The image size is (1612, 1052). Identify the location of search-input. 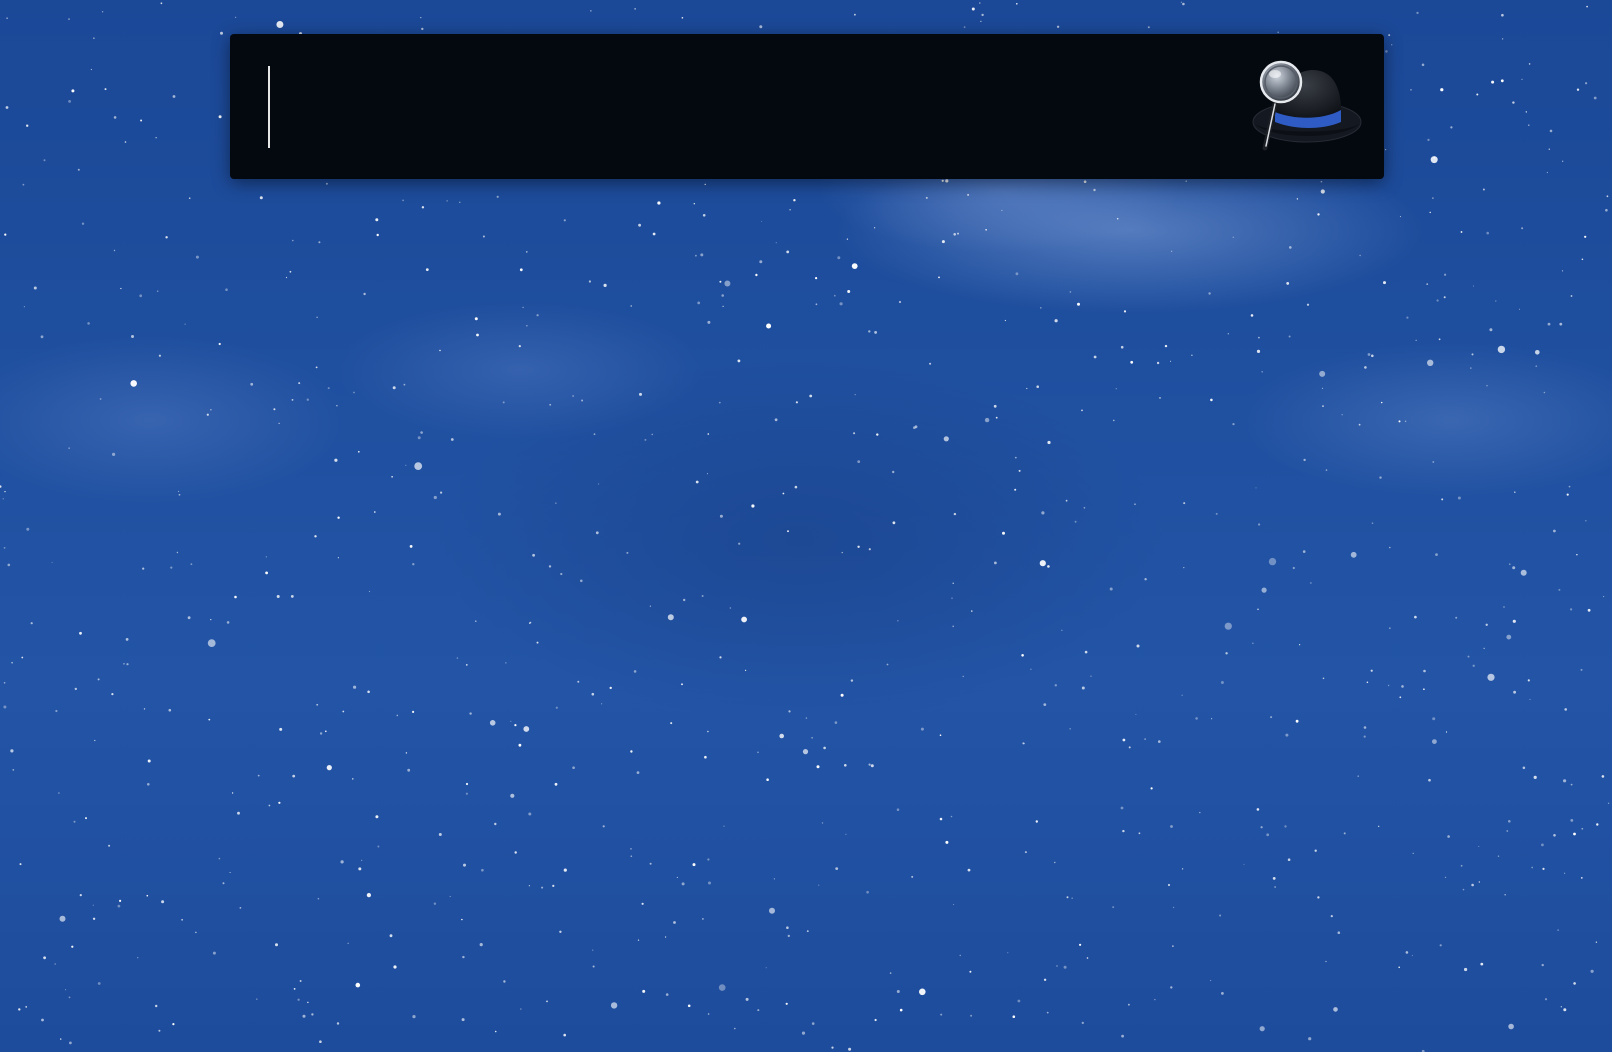
(761, 106).